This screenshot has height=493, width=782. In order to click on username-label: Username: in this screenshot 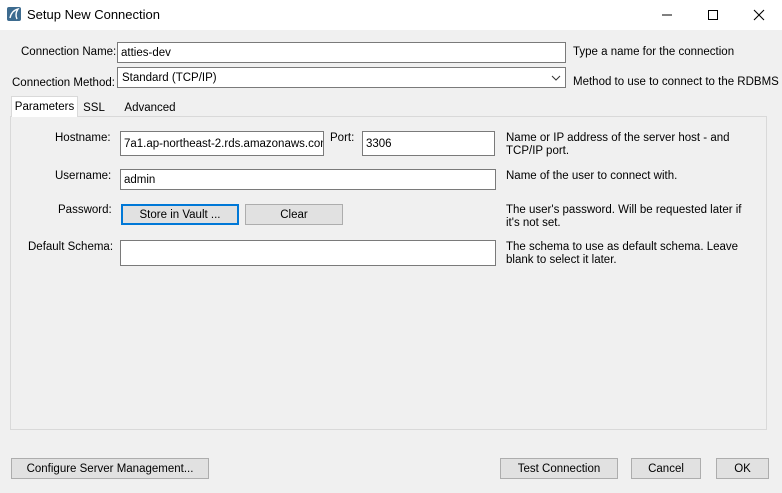, I will do `click(83, 176)`.